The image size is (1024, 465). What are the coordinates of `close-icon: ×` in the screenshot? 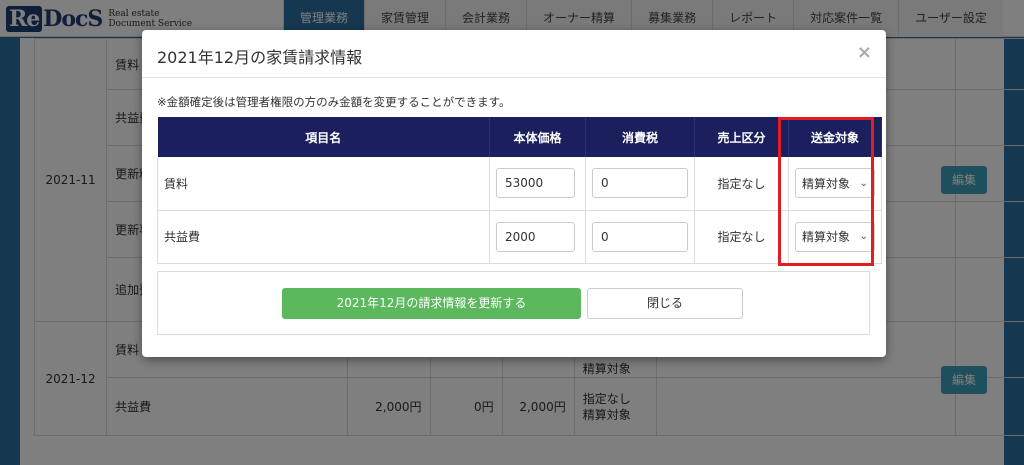 It's located at (864, 52).